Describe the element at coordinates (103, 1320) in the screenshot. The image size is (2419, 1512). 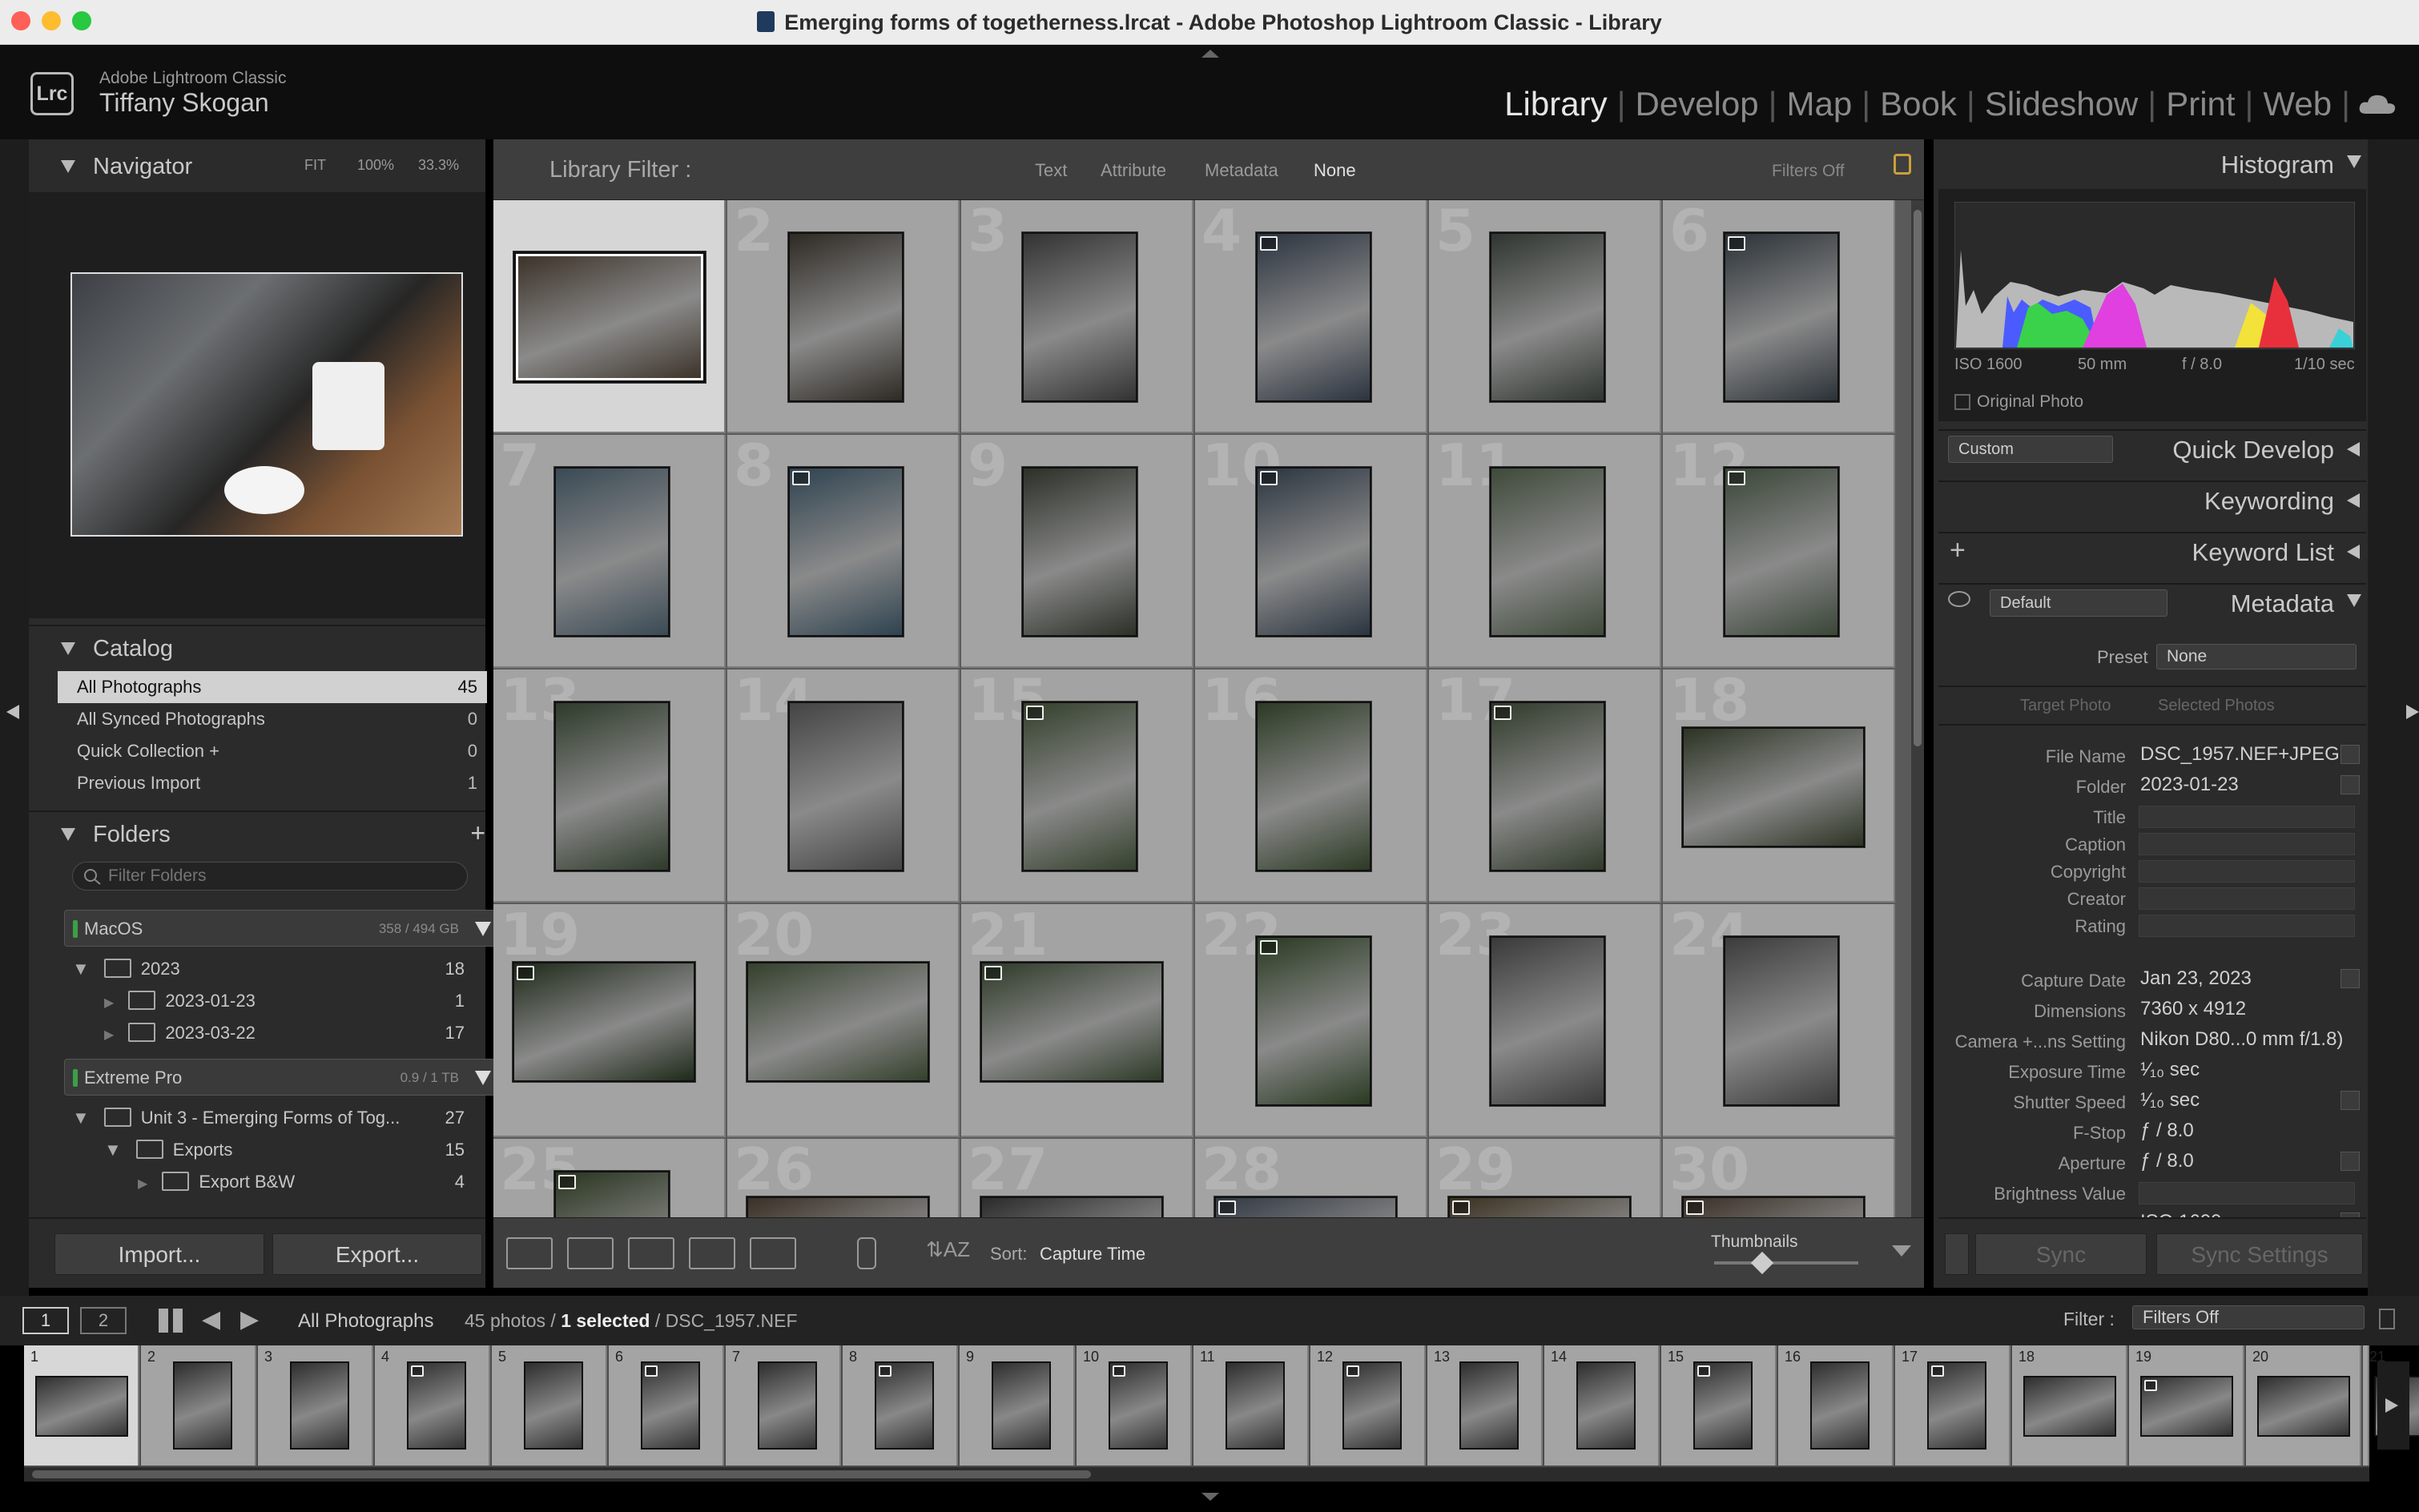
I see `second-screen-button: 2` at that location.